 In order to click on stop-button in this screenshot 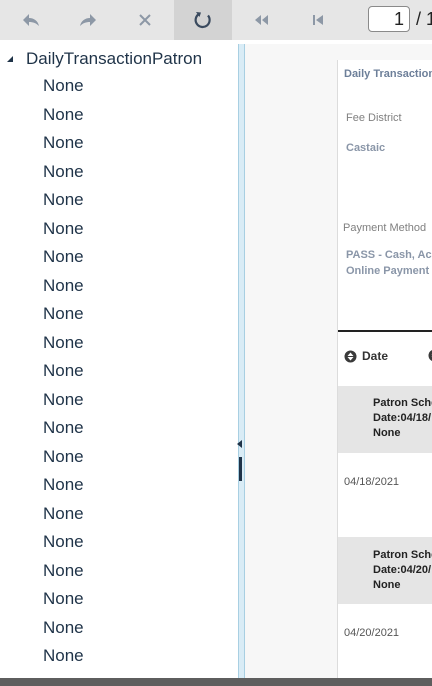, I will do `click(144, 20)`.